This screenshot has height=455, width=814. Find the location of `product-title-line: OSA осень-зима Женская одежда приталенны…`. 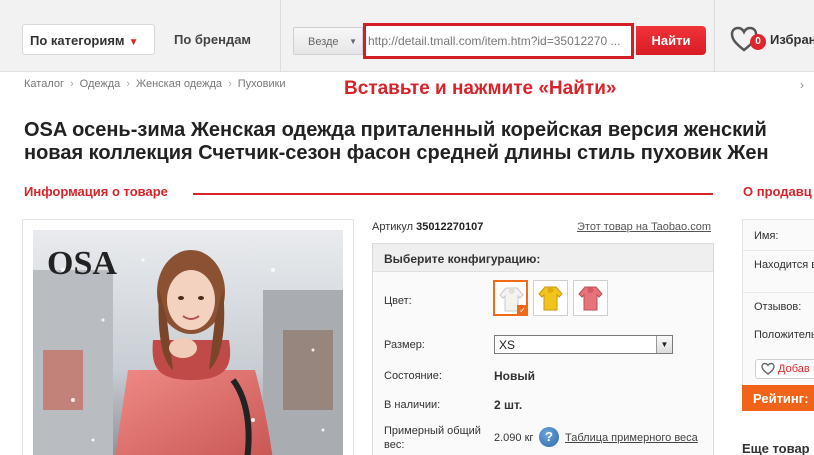

product-title-line: OSA осень-зима Женская одежда приталенны… is located at coordinates (395, 130).